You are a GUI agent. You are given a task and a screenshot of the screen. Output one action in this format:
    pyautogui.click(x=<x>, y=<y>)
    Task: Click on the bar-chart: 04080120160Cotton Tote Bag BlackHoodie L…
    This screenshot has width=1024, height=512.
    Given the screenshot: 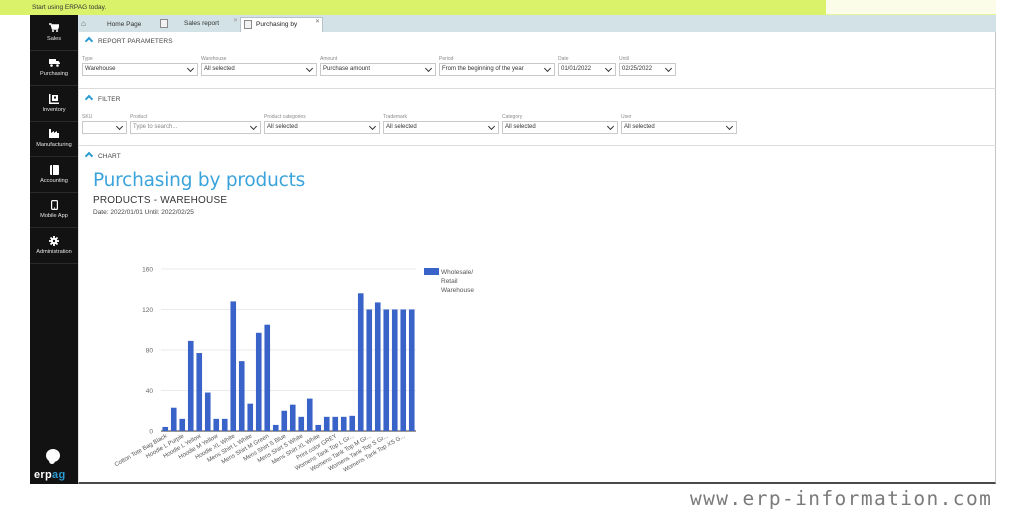 What is the action you would take?
    pyautogui.click(x=294, y=370)
    